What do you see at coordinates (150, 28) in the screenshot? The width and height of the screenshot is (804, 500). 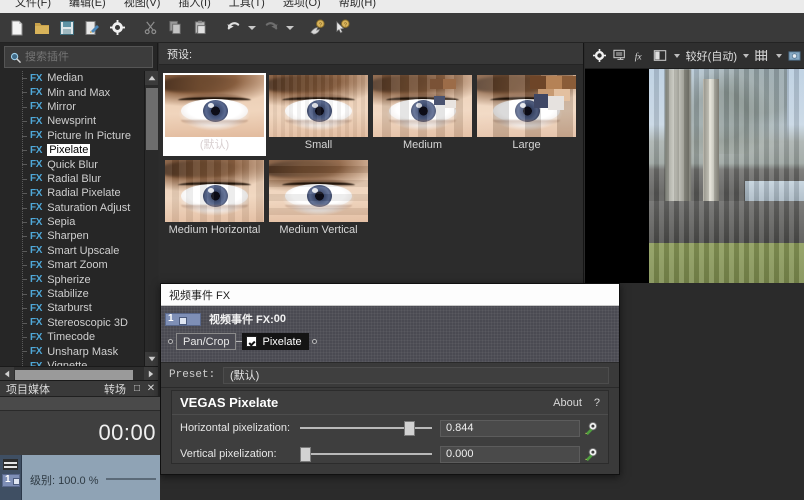 I see `cut-scissors-icon` at bounding box center [150, 28].